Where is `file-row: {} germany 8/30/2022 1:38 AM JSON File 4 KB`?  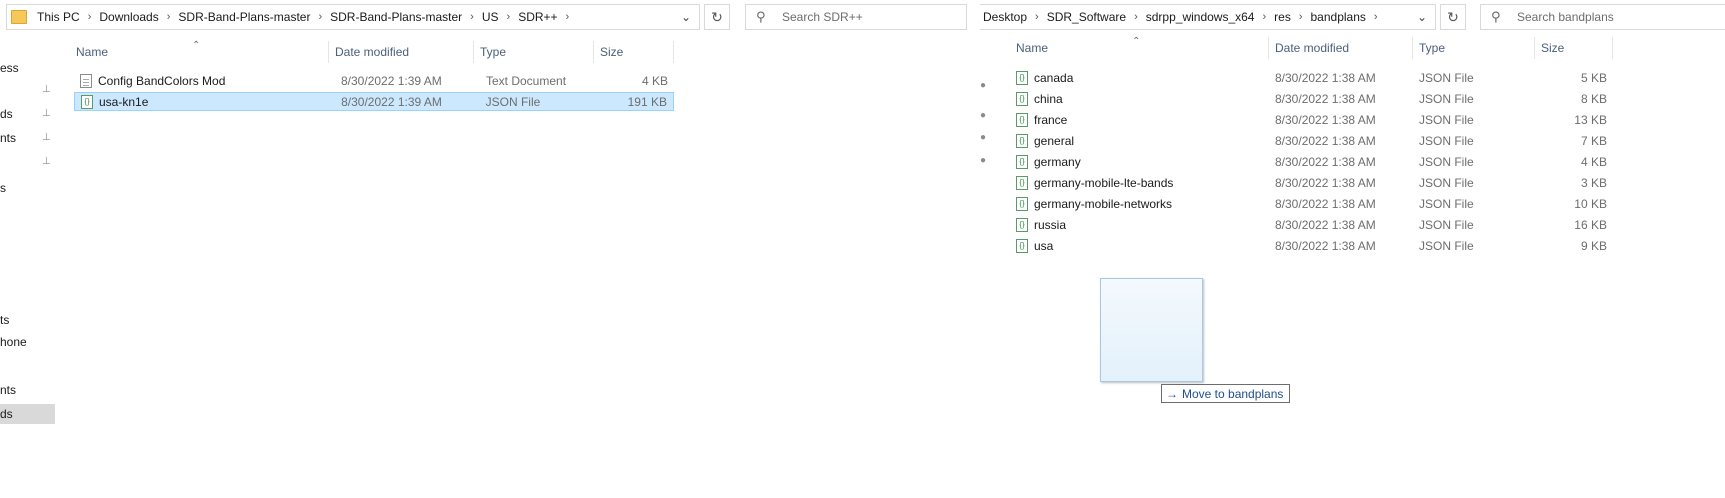 file-row: {} germany 8/30/2022 1:38 AM JSON File 4 KB is located at coordinates (1311, 161).